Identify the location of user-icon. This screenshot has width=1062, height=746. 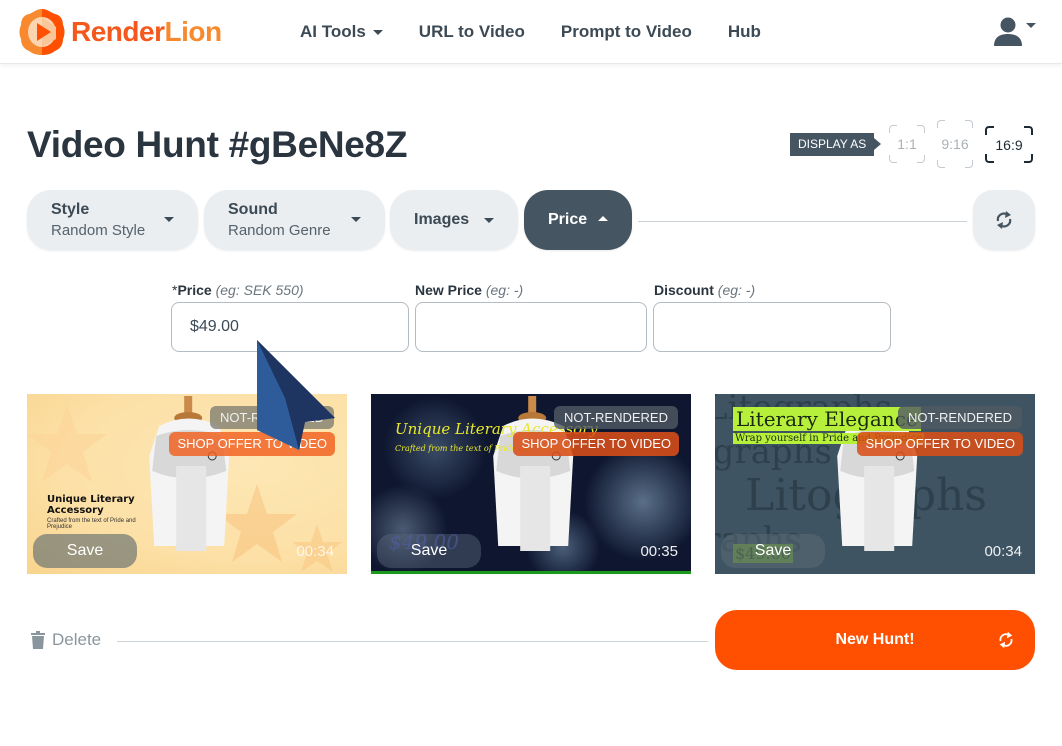
(1008, 31).